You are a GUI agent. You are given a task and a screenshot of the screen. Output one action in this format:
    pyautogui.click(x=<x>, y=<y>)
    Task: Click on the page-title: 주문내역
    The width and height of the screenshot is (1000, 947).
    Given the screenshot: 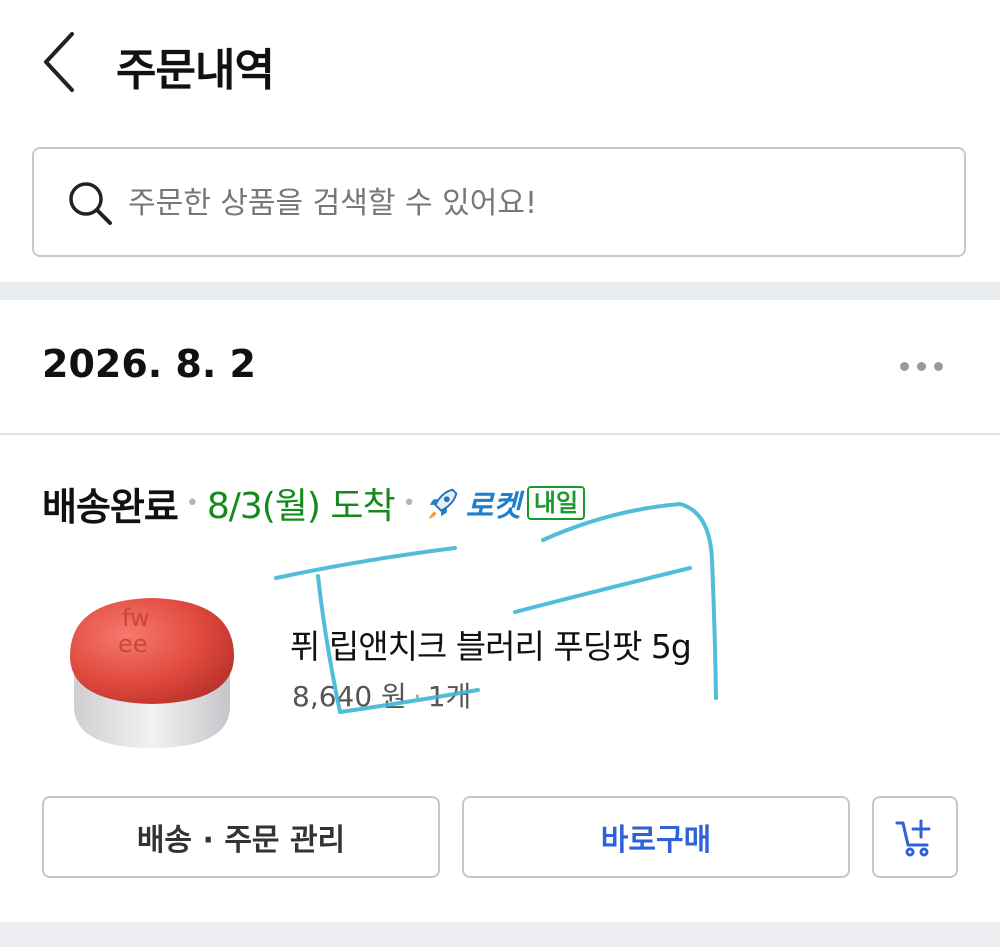 What is the action you would take?
    pyautogui.click(x=195, y=70)
    